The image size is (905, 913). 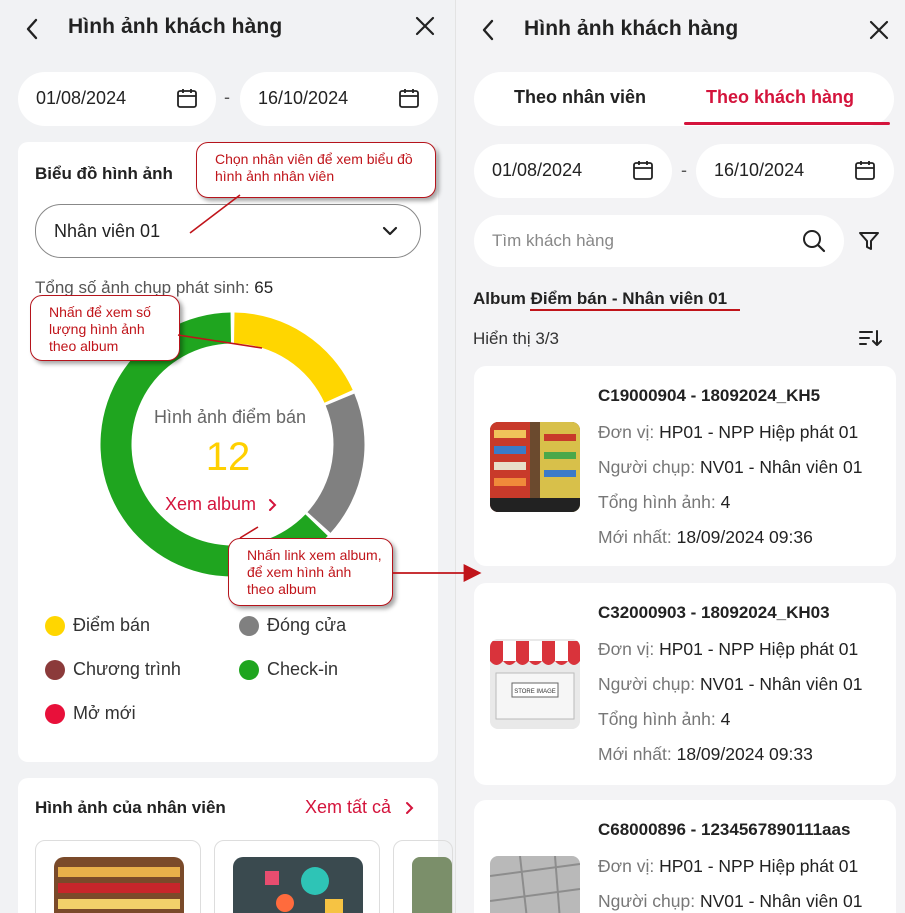 I want to click on customer-code: C68000896 - 1234567890111aas, so click(x=724, y=829).